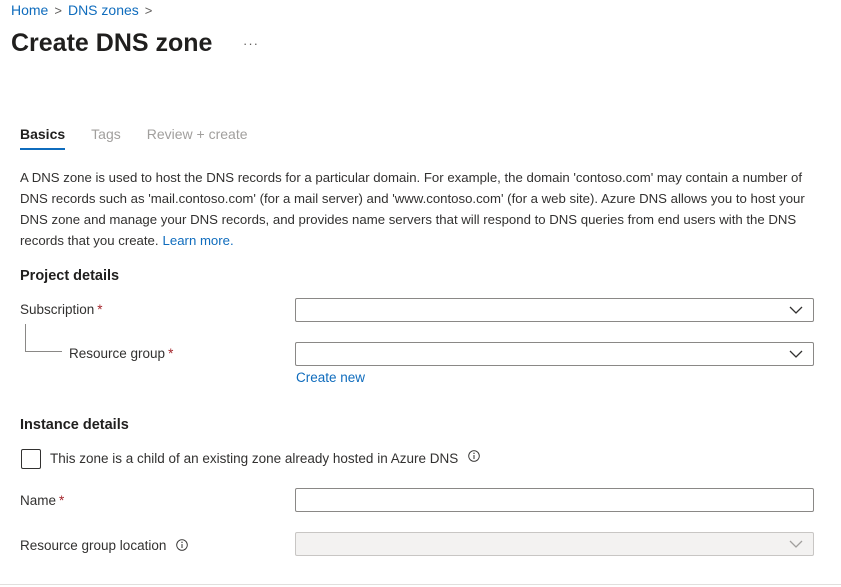  What do you see at coordinates (134, 138) in the screenshot?
I see `tab-bar: Basics Tags Review + create` at bounding box center [134, 138].